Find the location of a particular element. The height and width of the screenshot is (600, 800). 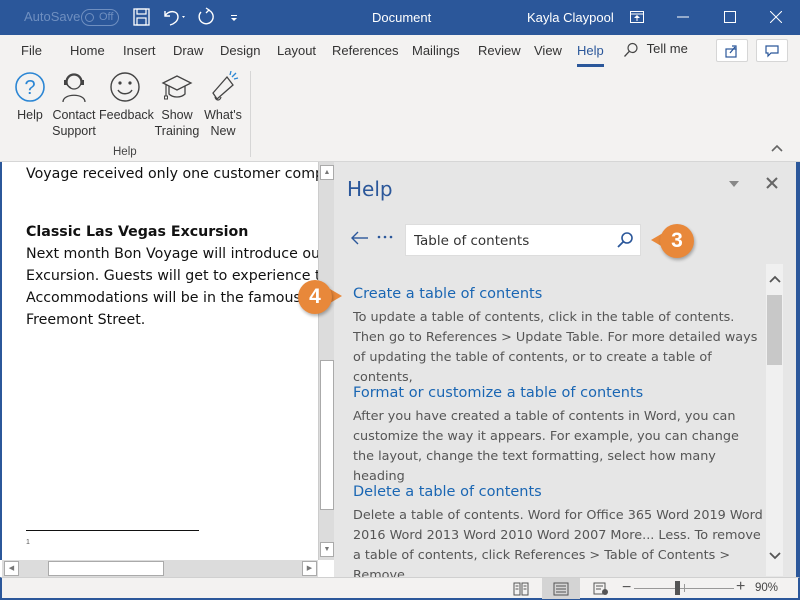

vertical-scroll-thumb is located at coordinates (327, 435).